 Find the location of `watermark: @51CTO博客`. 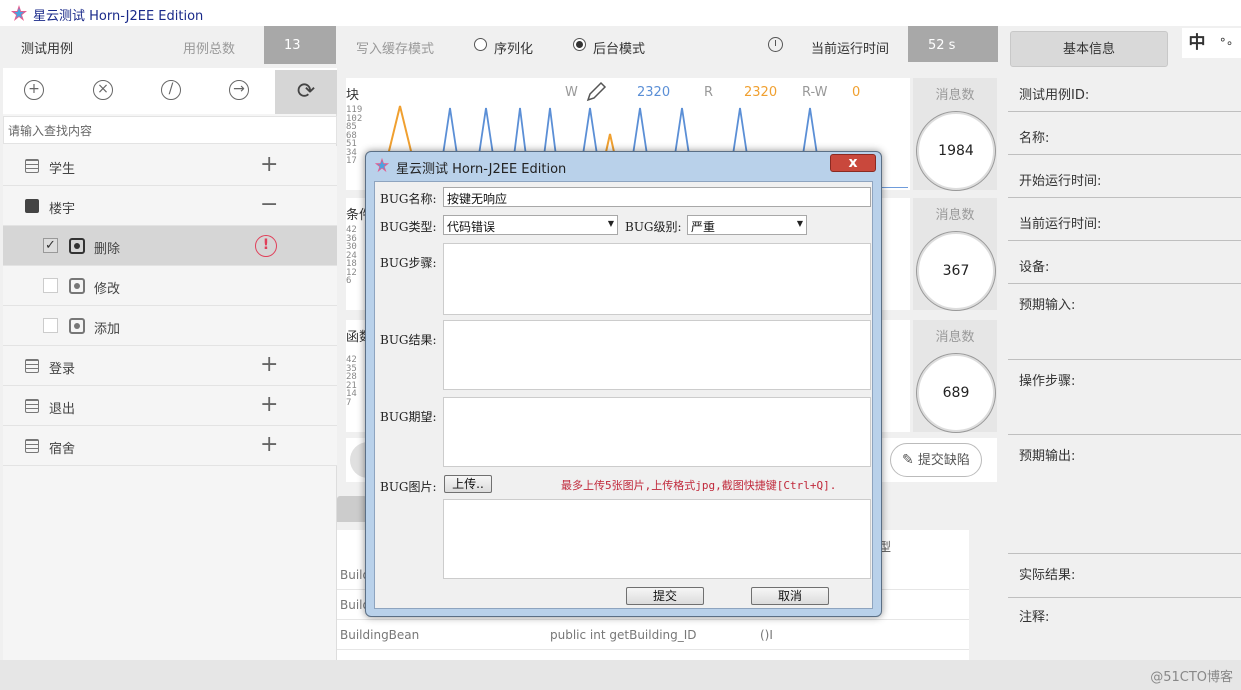

watermark: @51CTO博客 is located at coordinates (1191, 677).